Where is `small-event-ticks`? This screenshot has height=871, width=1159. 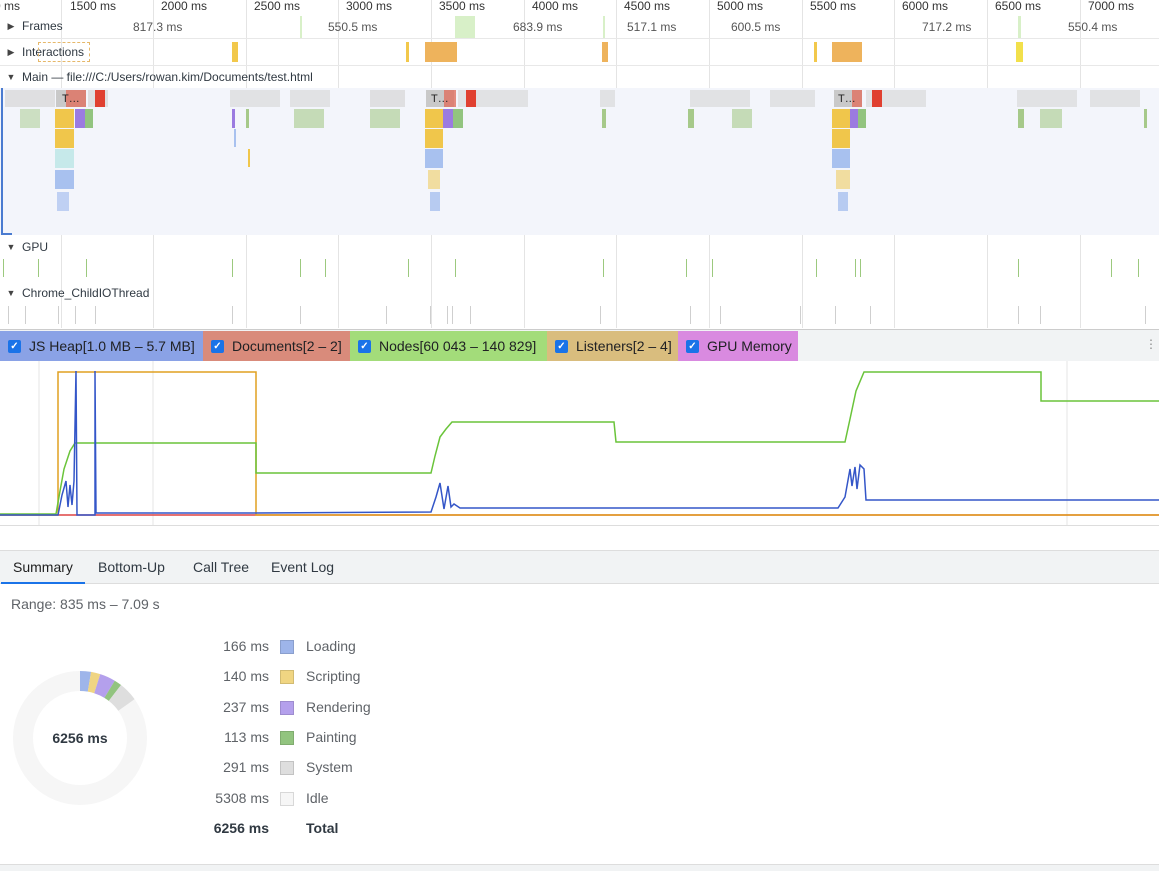
small-event-ticks is located at coordinates (583, 138).